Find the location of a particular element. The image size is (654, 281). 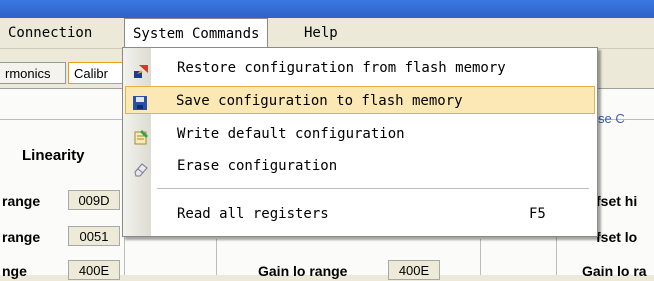

menu-item-restore: Restore configuration from flash memory is located at coordinates (360, 68).